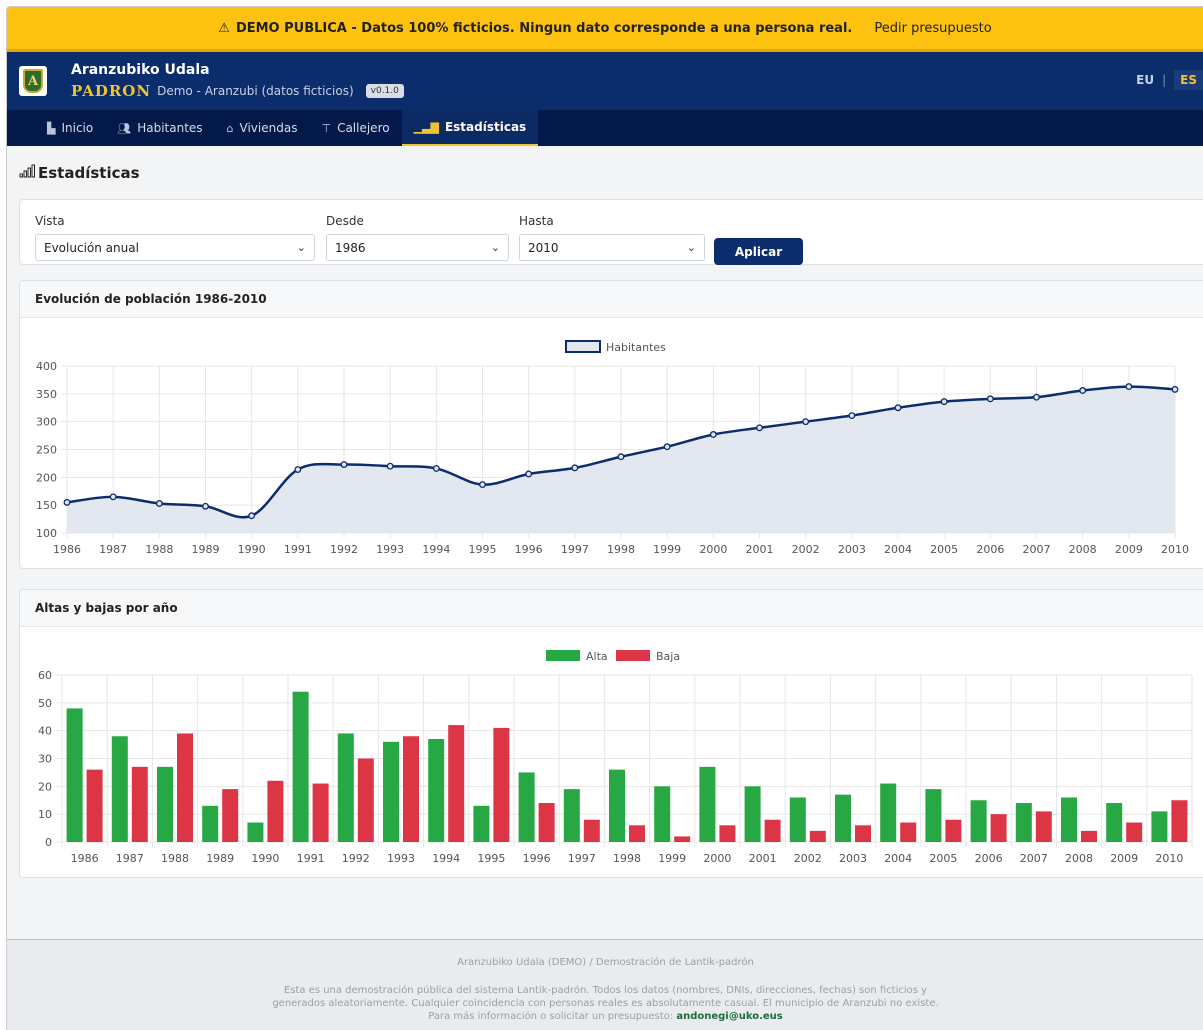  What do you see at coordinates (77, 128) in the screenshot?
I see `nav-label: Inicio` at bounding box center [77, 128].